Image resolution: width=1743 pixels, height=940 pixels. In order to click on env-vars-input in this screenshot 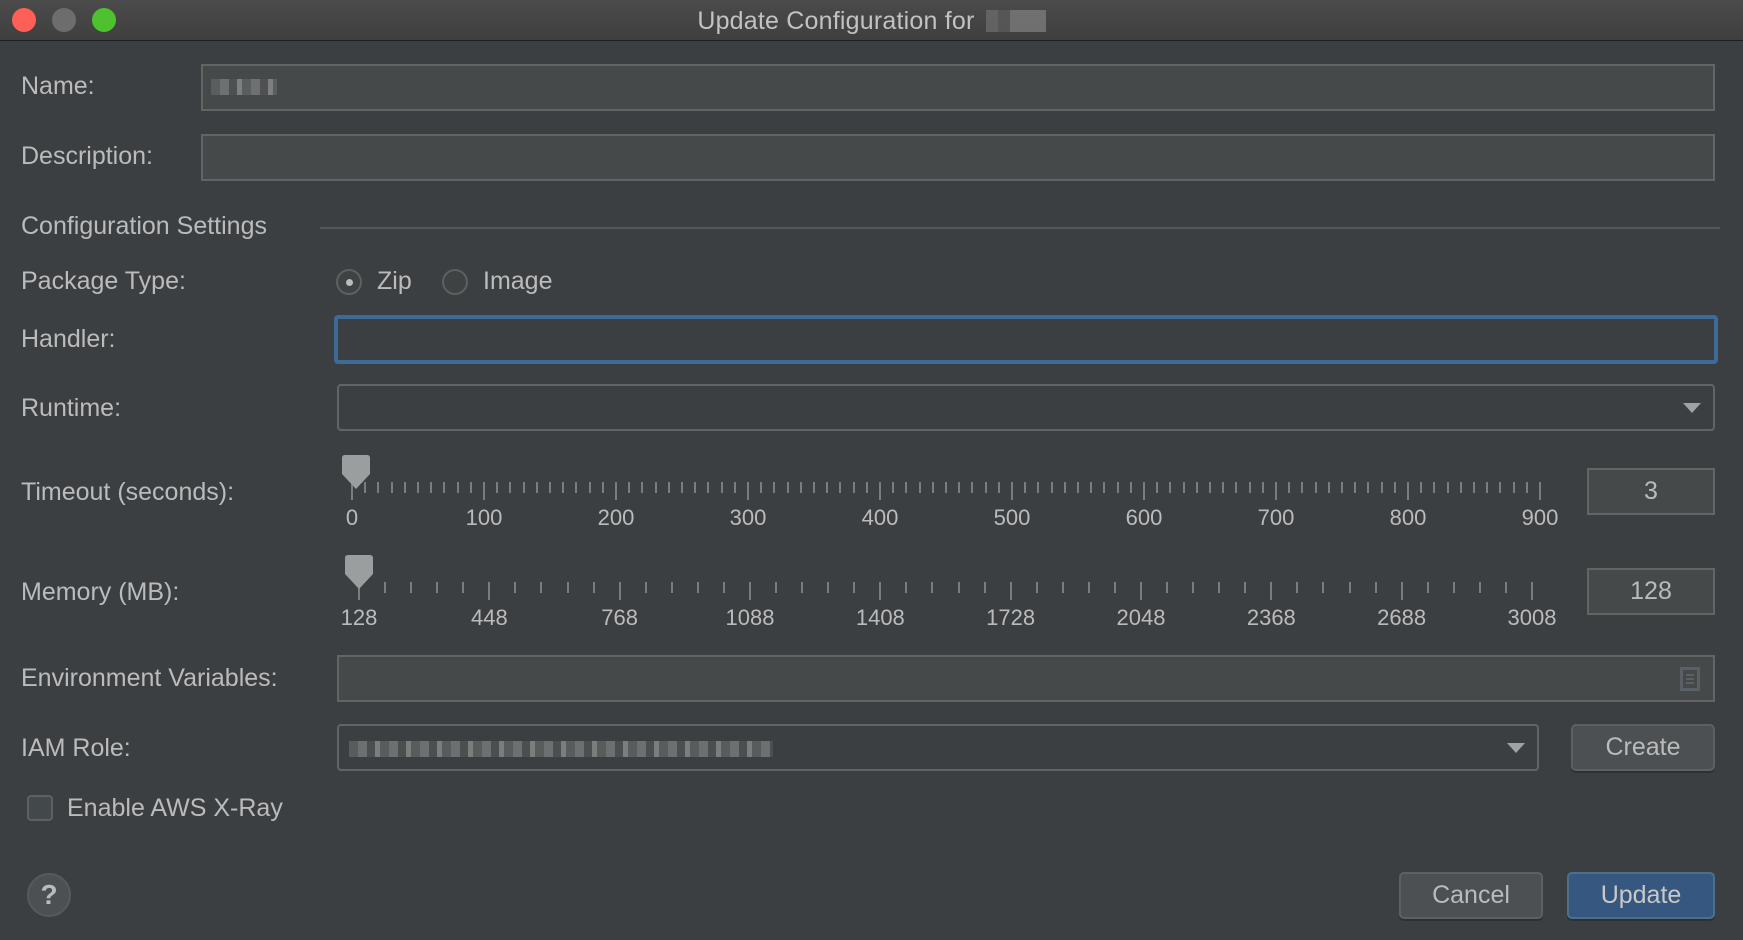, I will do `click(1026, 678)`.